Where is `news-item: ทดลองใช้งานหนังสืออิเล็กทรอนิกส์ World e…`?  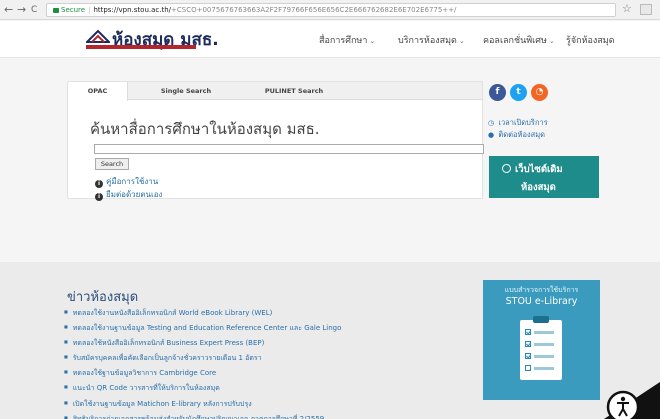 news-item: ทดลองใช้งานหนังสืออิเล็กทรอนิกส์ World e… is located at coordinates (202, 312).